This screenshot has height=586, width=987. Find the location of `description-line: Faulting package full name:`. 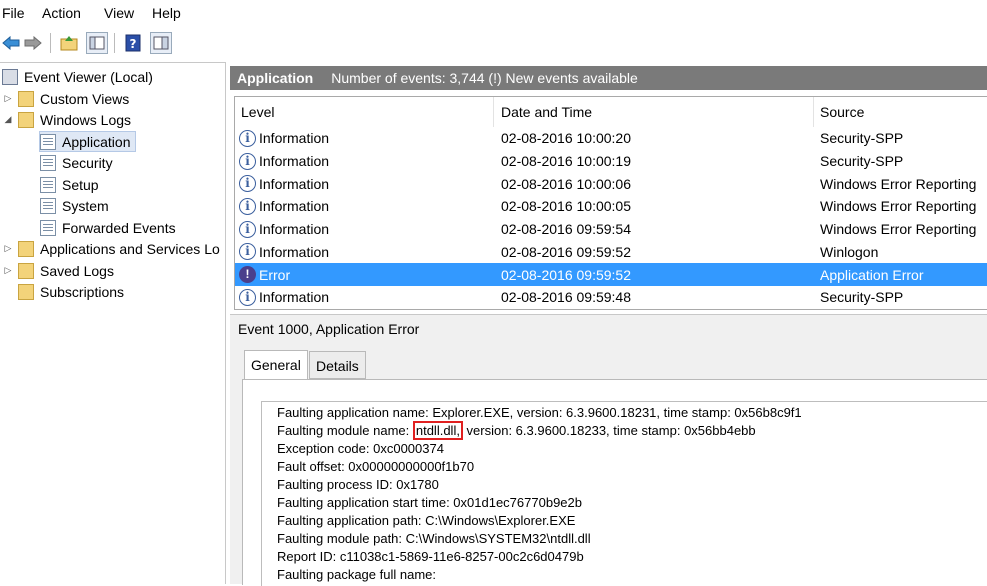

description-line: Faulting package full name: is located at coordinates (356, 574).